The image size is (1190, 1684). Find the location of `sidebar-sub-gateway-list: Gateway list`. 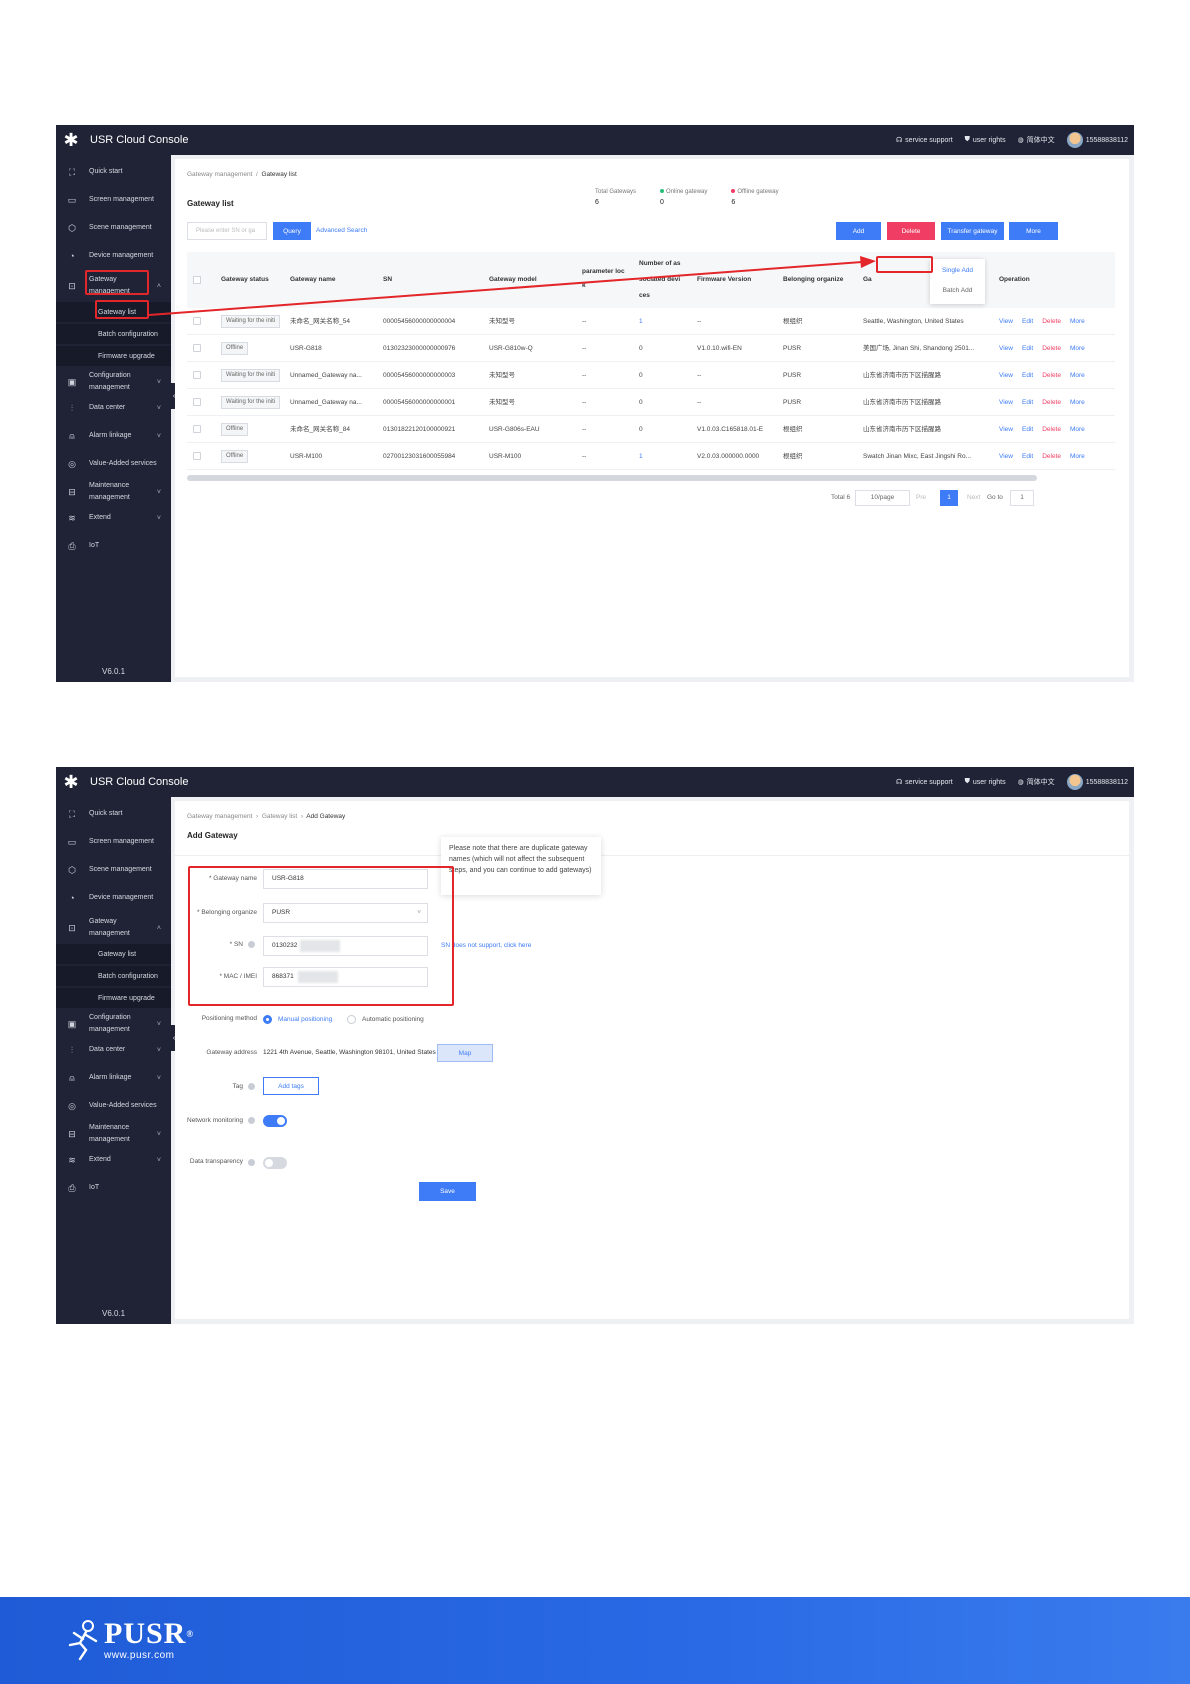

sidebar-sub-gateway-list: Gateway list is located at coordinates (113, 954).